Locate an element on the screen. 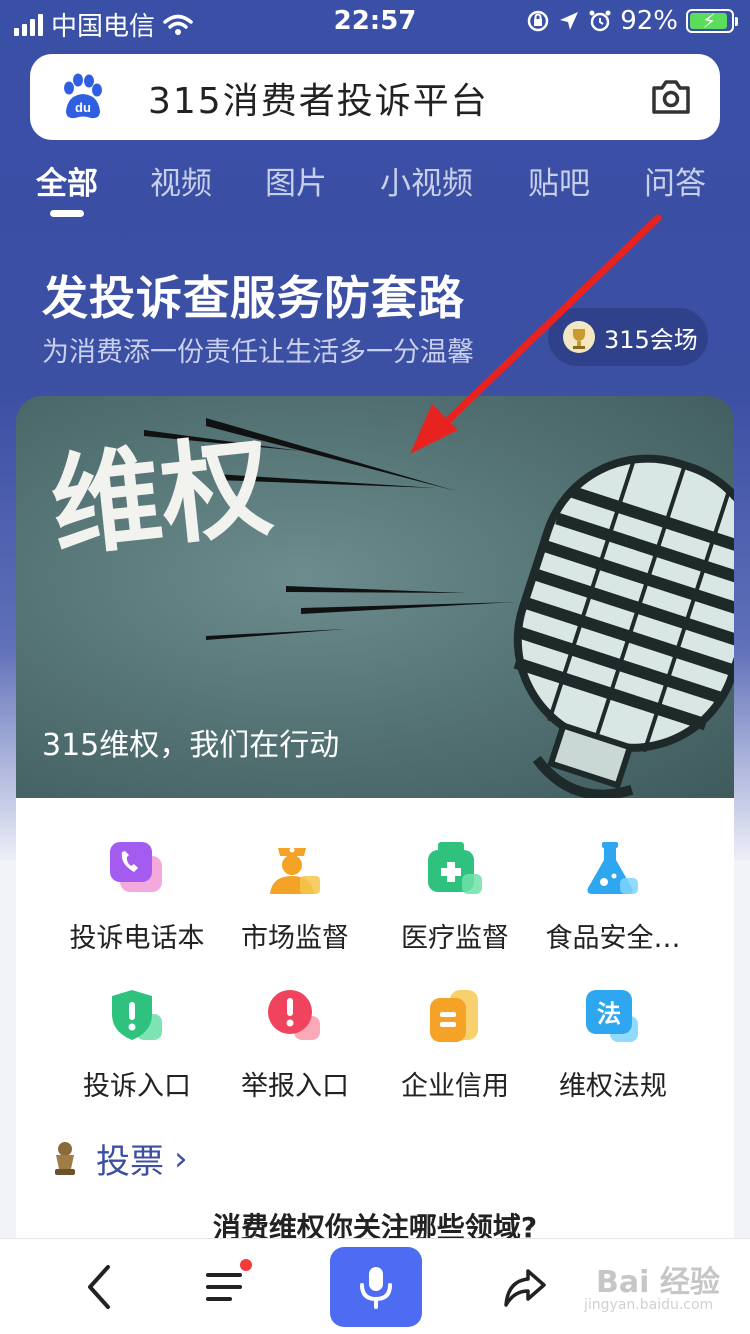 The width and height of the screenshot is (750, 1334). phone-chat-icon is located at coordinates (136, 867).